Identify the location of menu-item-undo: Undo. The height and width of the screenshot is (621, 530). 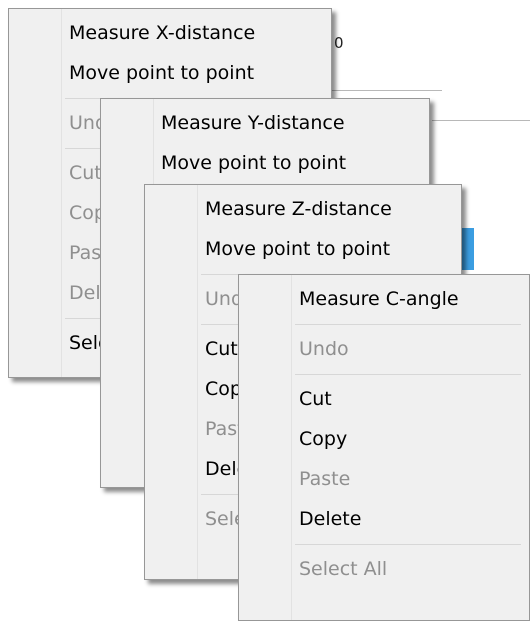
(414, 349).